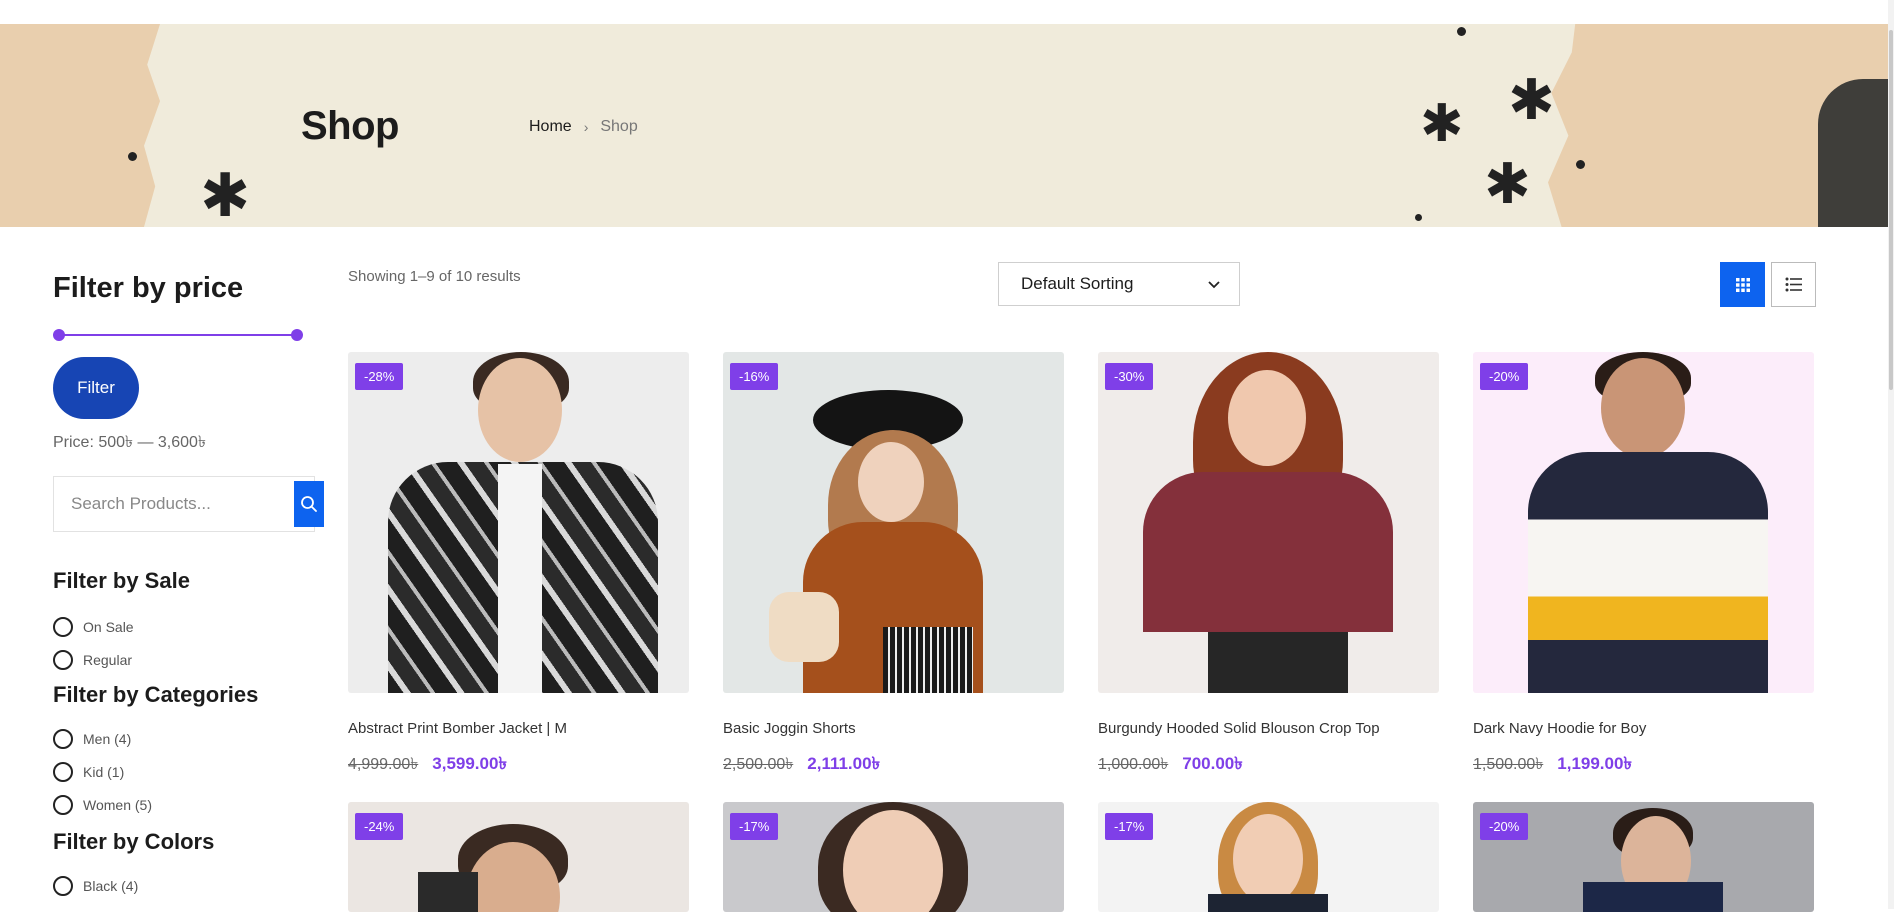 The image size is (1894, 912). Describe the element at coordinates (104, 771) in the screenshot. I see `option-label: Kid (1)` at that location.